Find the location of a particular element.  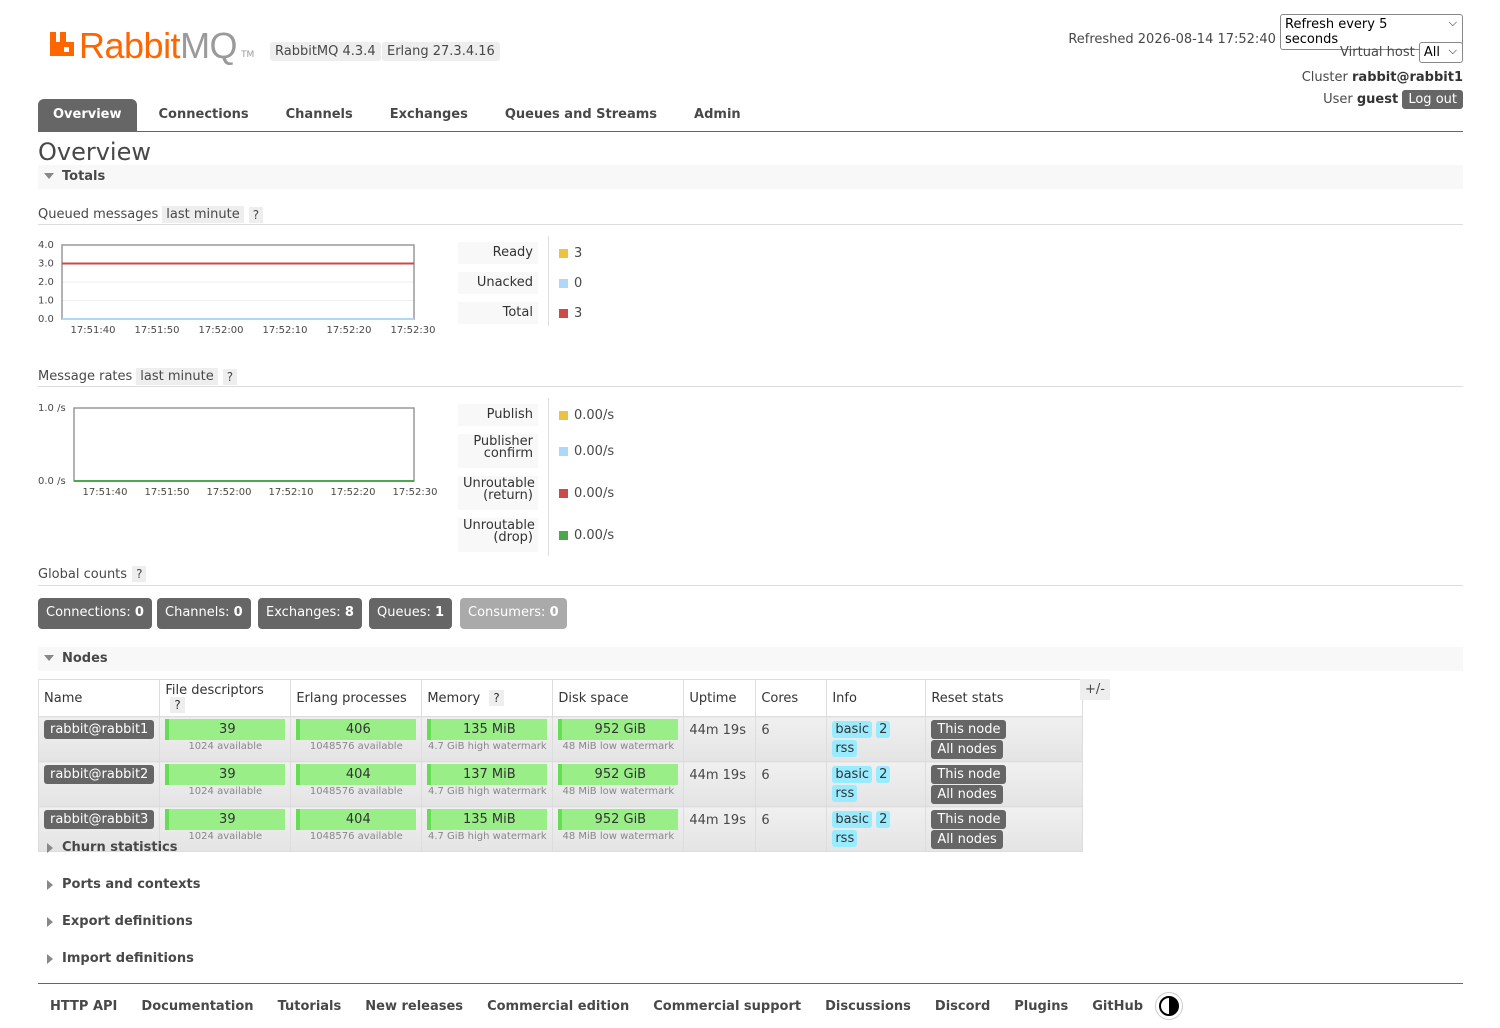

rabbitmq-logo: RabbitMQ TM is located at coordinates (151, 45).